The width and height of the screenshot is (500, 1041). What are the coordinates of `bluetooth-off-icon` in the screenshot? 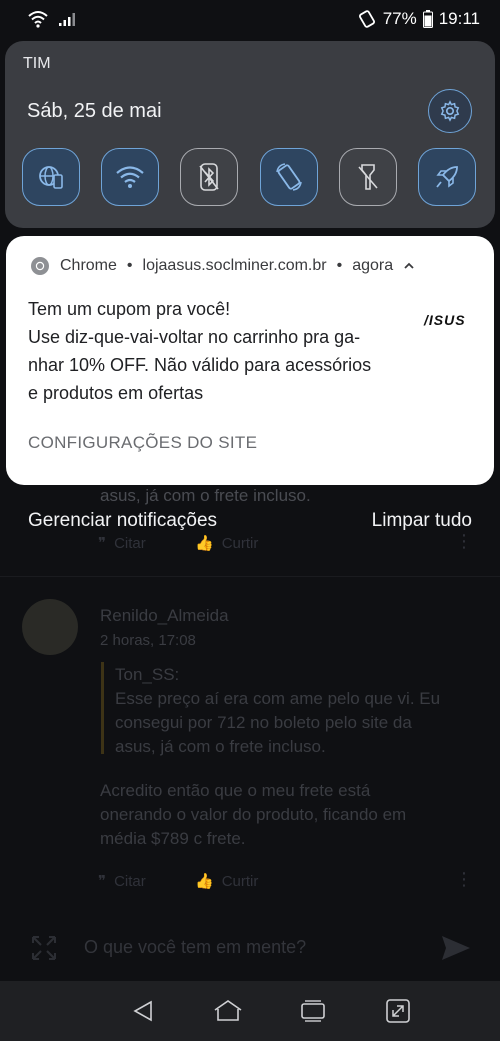 It's located at (209, 177).